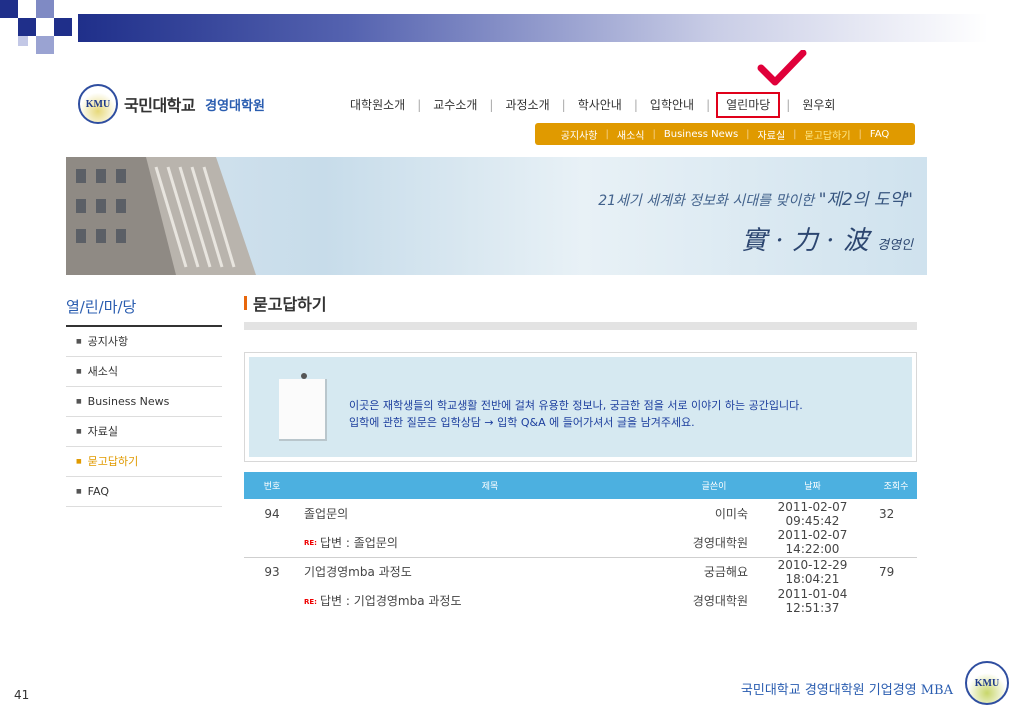 This screenshot has height=708, width=1023. Describe the element at coordinates (303, 410) in the screenshot. I see `memo-icon` at that location.